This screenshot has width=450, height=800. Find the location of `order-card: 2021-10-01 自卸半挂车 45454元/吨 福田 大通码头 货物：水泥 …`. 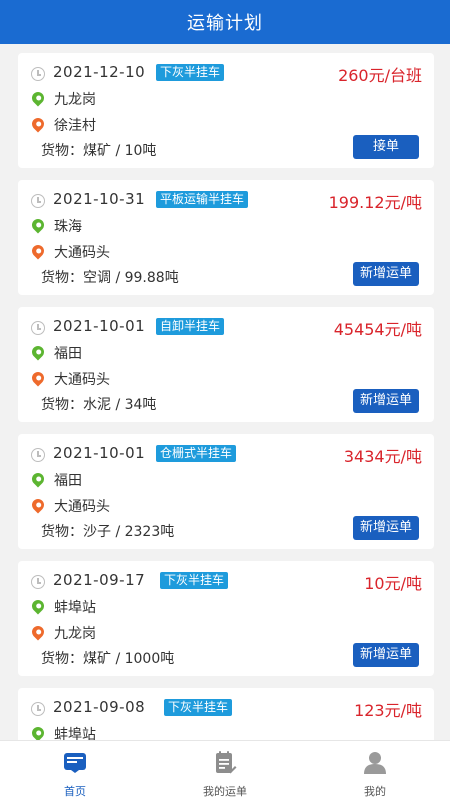

order-card: 2021-10-01 自卸半挂车 45454元/吨 福田 大通码头 货物：水泥 … is located at coordinates (226, 364).